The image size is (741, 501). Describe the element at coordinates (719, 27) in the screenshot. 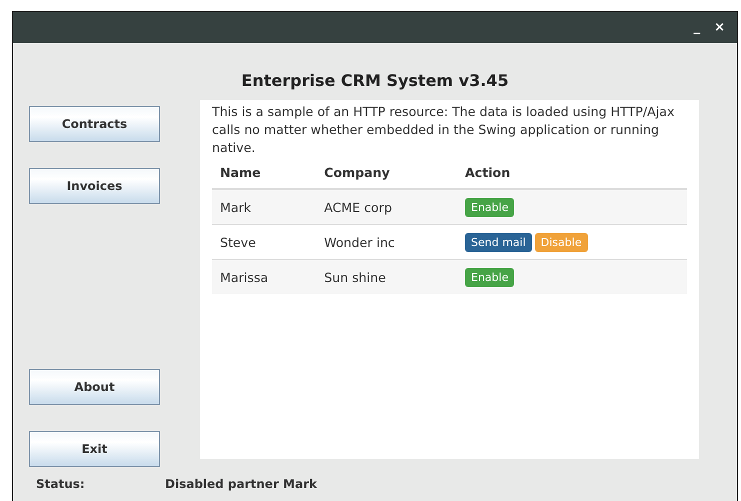

I see `close-button: ×` at that location.